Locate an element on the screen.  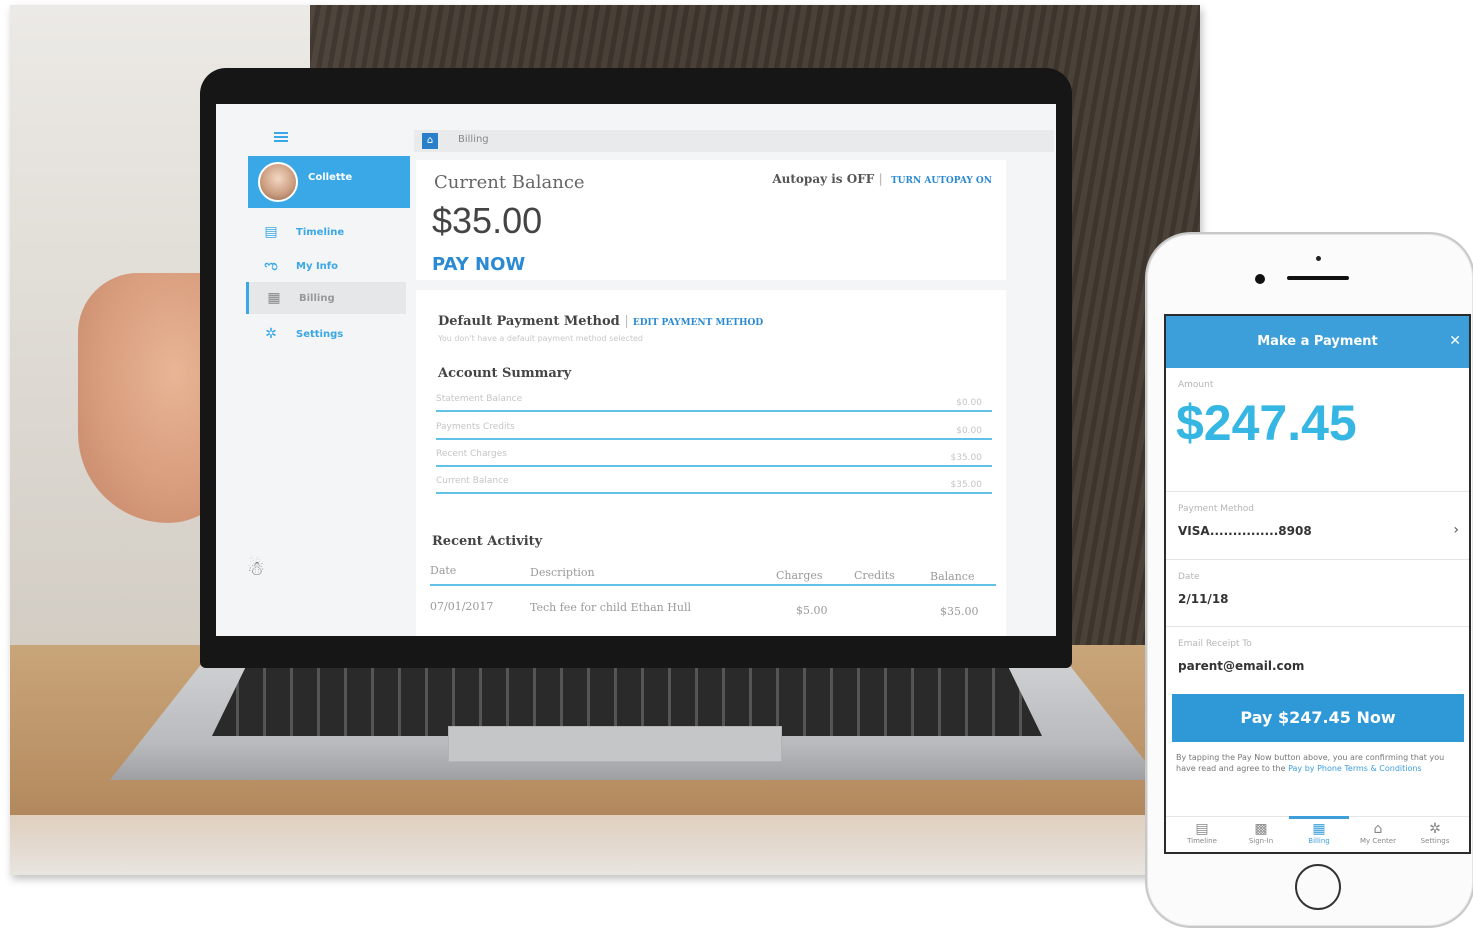
sidebar-item-timeline: ▤ Timeline is located at coordinates (326, 232).